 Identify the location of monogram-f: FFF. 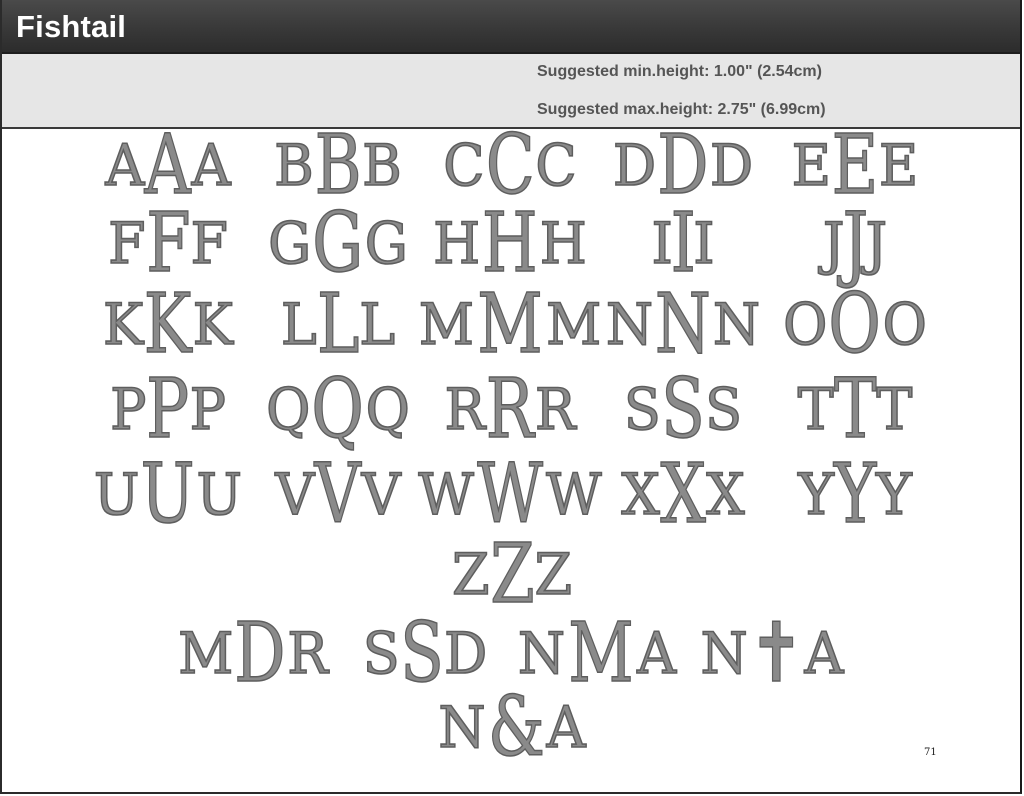
(167, 243).